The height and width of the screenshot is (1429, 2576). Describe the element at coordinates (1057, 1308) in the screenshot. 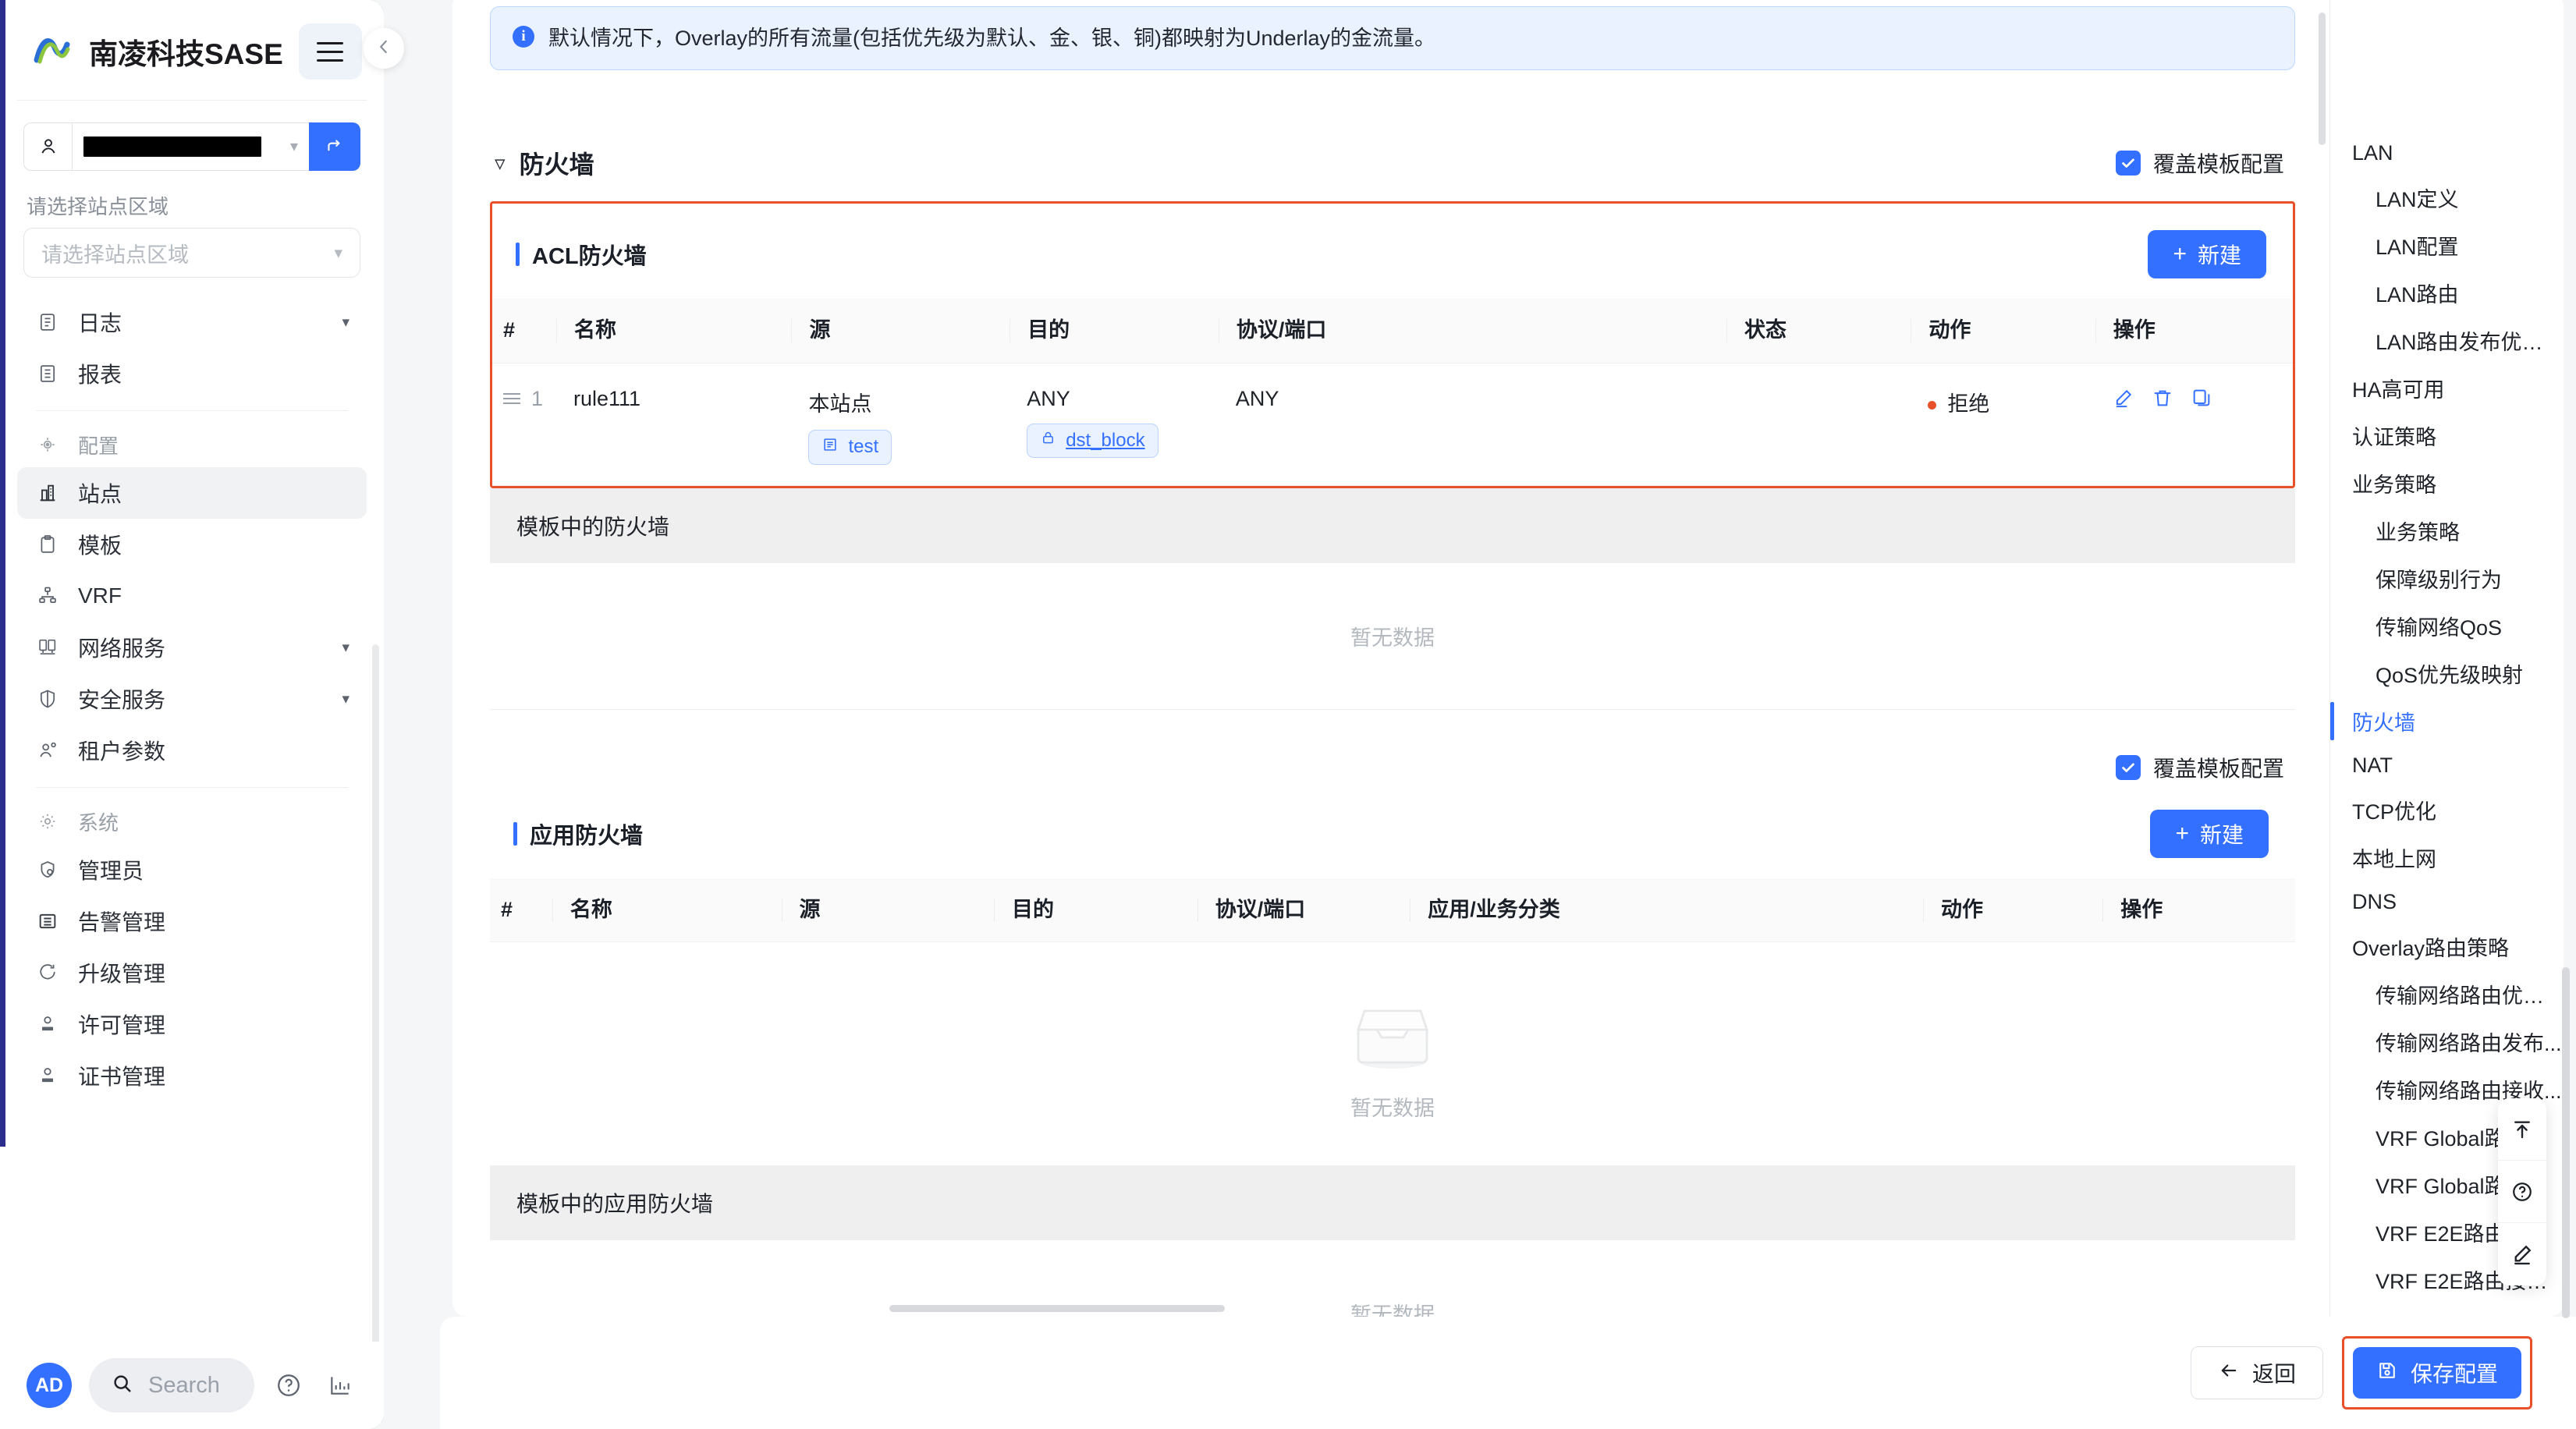

I see `content-horizontal-scrollbar` at that location.